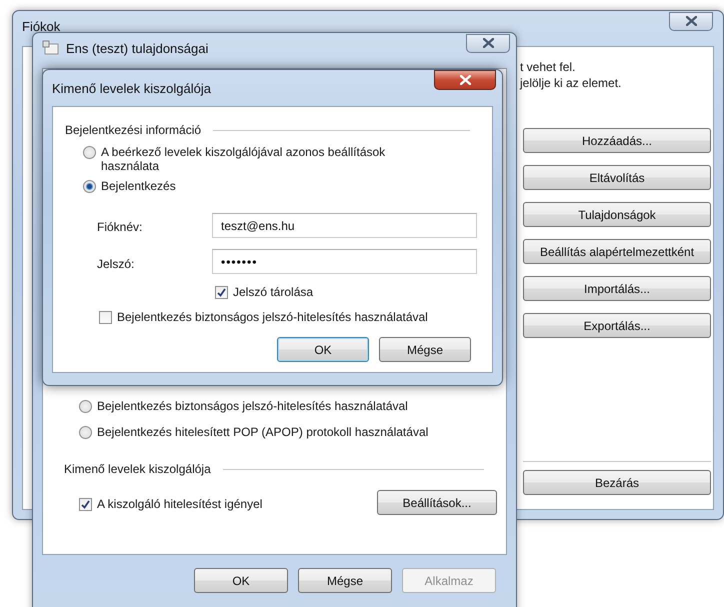  What do you see at coordinates (262, 432) in the screenshot?
I see `option-label: Bejelentkezés hitelesített POP (APOP) protokoll használatával` at bounding box center [262, 432].